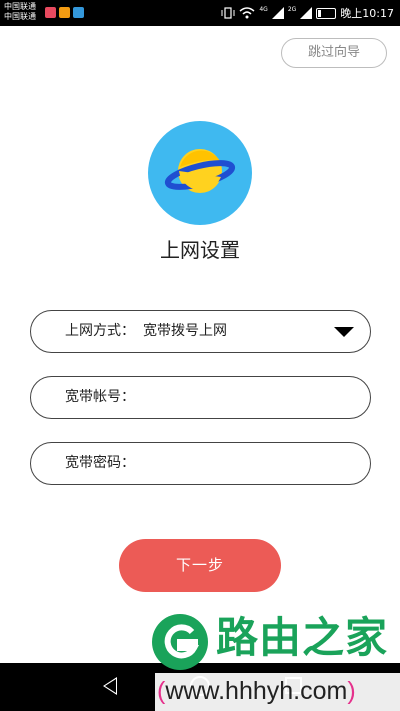  Describe the element at coordinates (78, 12) in the screenshot. I see `app-icon-blue` at that location.